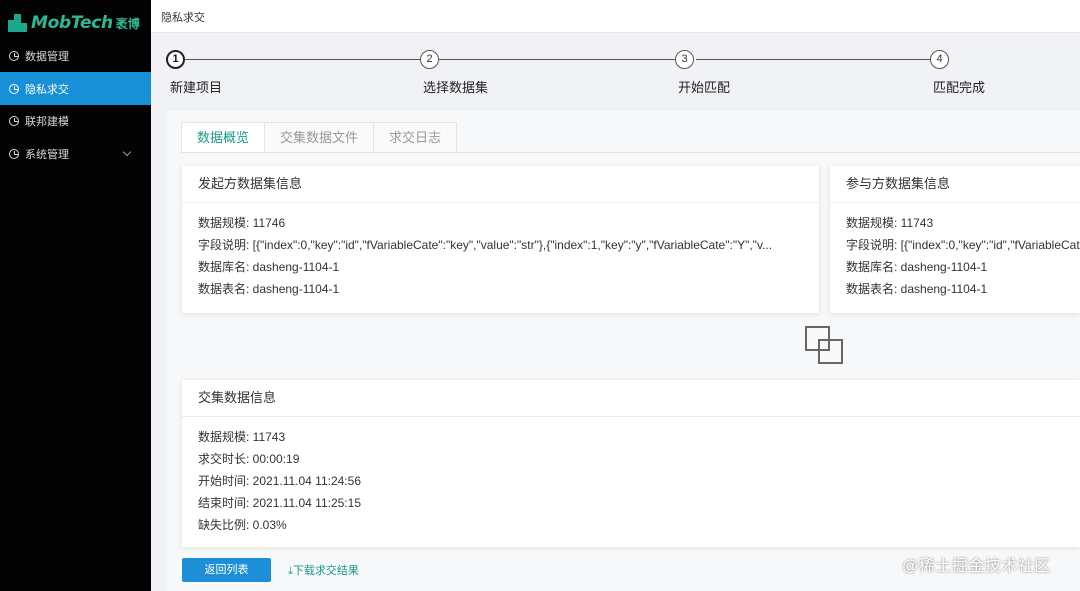  Describe the element at coordinates (976, 566) in the screenshot. I see `watermark: @稀土掘金技术社区` at that location.